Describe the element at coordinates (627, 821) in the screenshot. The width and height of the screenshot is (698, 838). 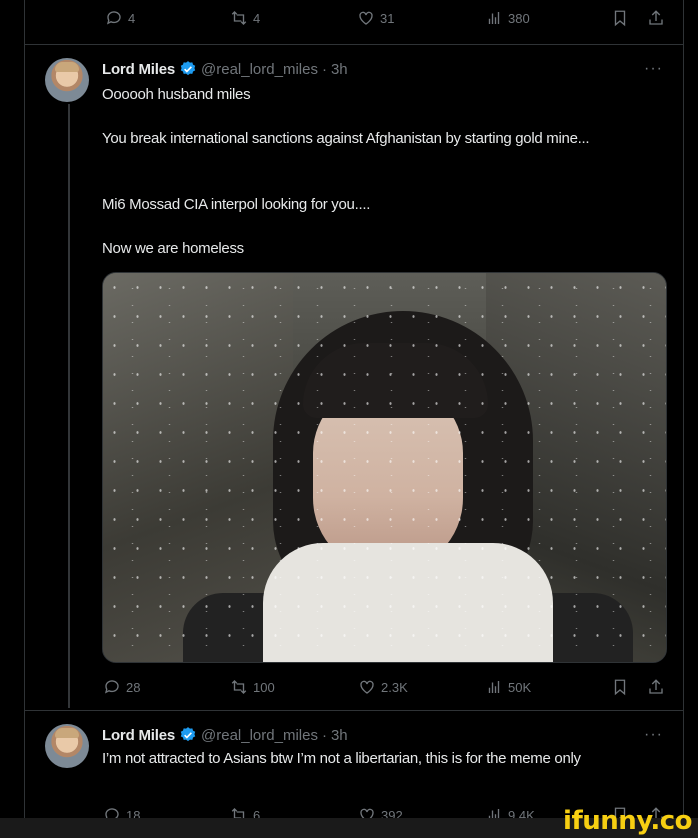
I see `ifunny-watermark-logo: ifunny.co` at that location.